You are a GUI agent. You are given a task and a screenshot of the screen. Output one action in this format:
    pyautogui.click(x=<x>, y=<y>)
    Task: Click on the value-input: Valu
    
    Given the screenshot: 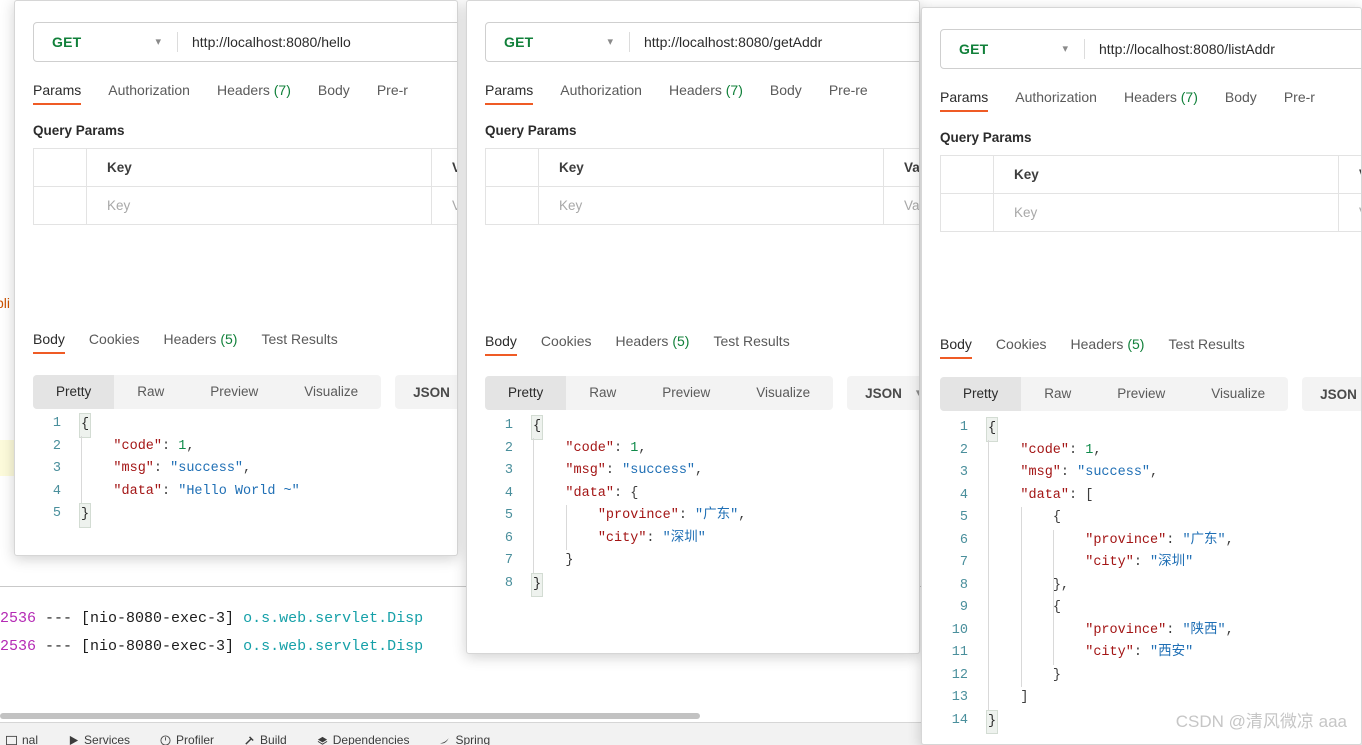 What is the action you would take?
    pyautogui.click(x=911, y=205)
    